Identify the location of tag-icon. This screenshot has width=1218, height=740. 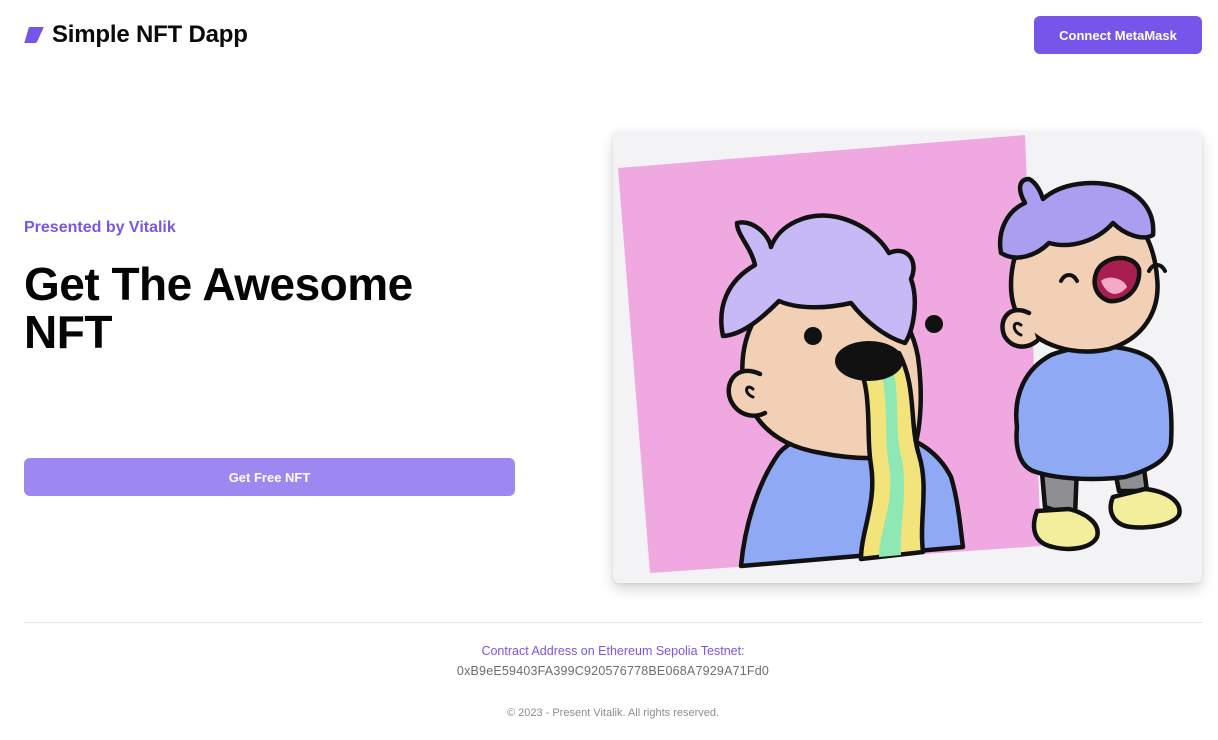
(34, 35).